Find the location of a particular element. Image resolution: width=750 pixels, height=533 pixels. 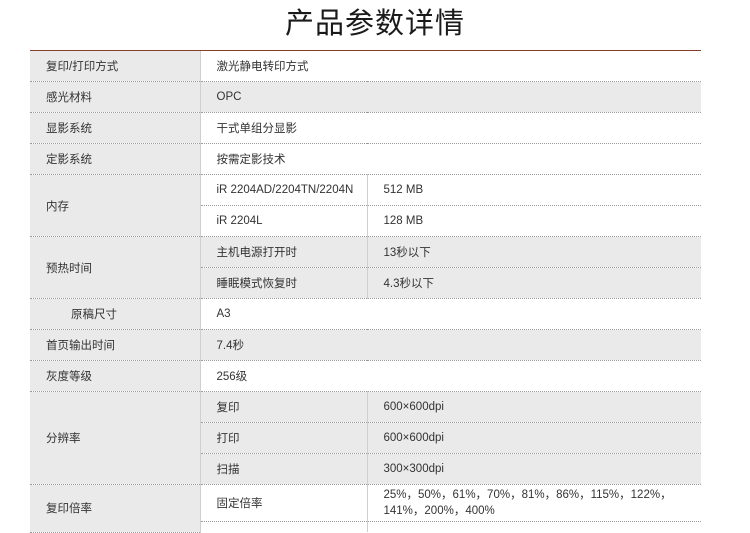

spec-value: 128 MB is located at coordinates (534, 221).